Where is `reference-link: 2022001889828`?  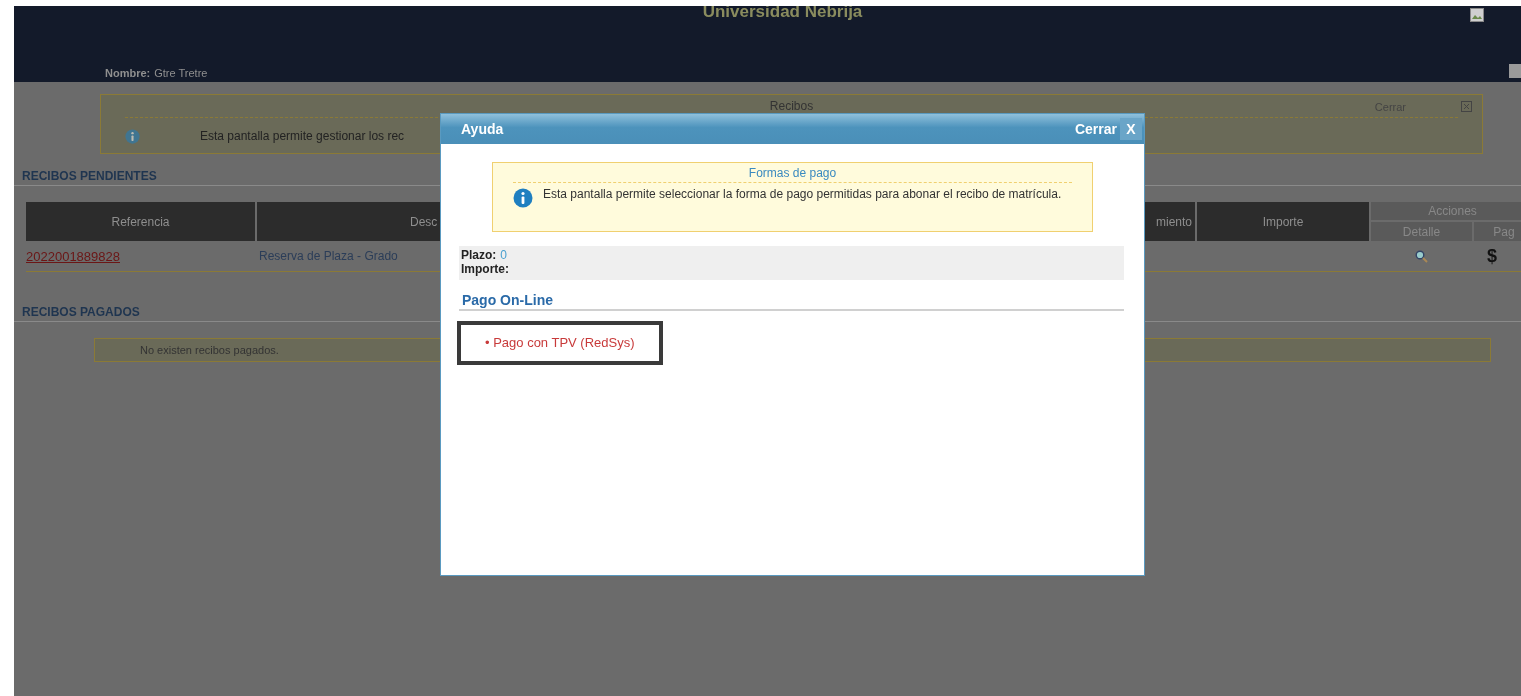 reference-link: 2022001889828 is located at coordinates (73, 256).